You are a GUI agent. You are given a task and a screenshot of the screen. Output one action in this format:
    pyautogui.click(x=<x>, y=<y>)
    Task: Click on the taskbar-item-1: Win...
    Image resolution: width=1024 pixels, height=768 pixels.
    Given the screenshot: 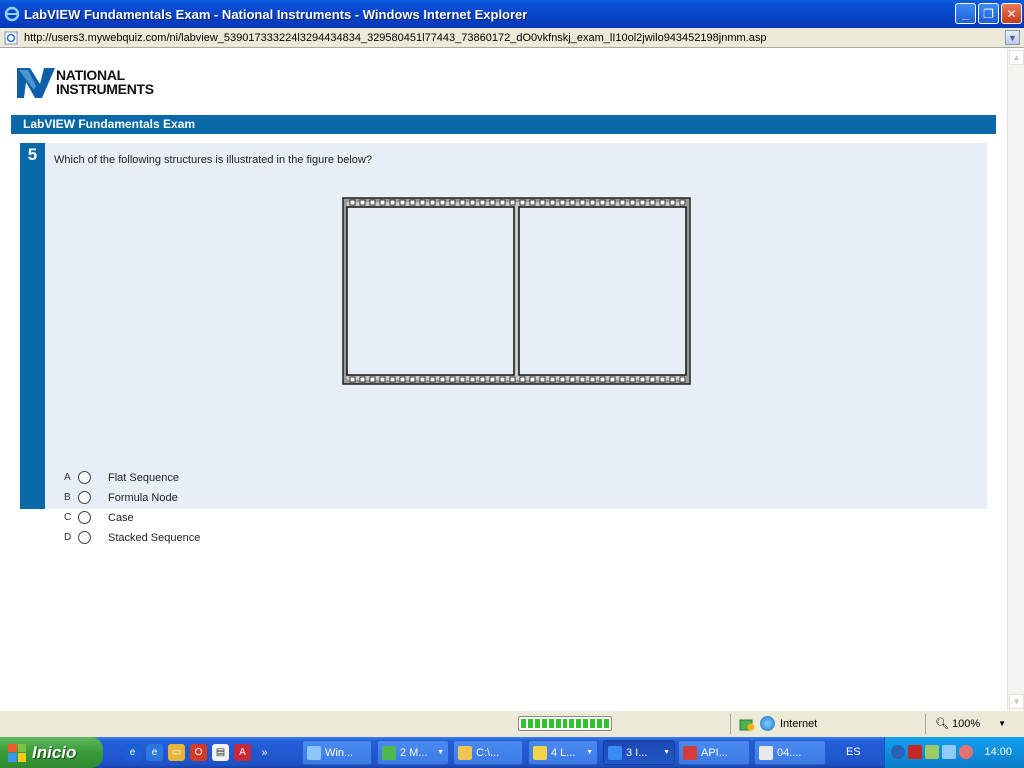 What is the action you would take?
    pyautogui.click(x=337, y=752)
    